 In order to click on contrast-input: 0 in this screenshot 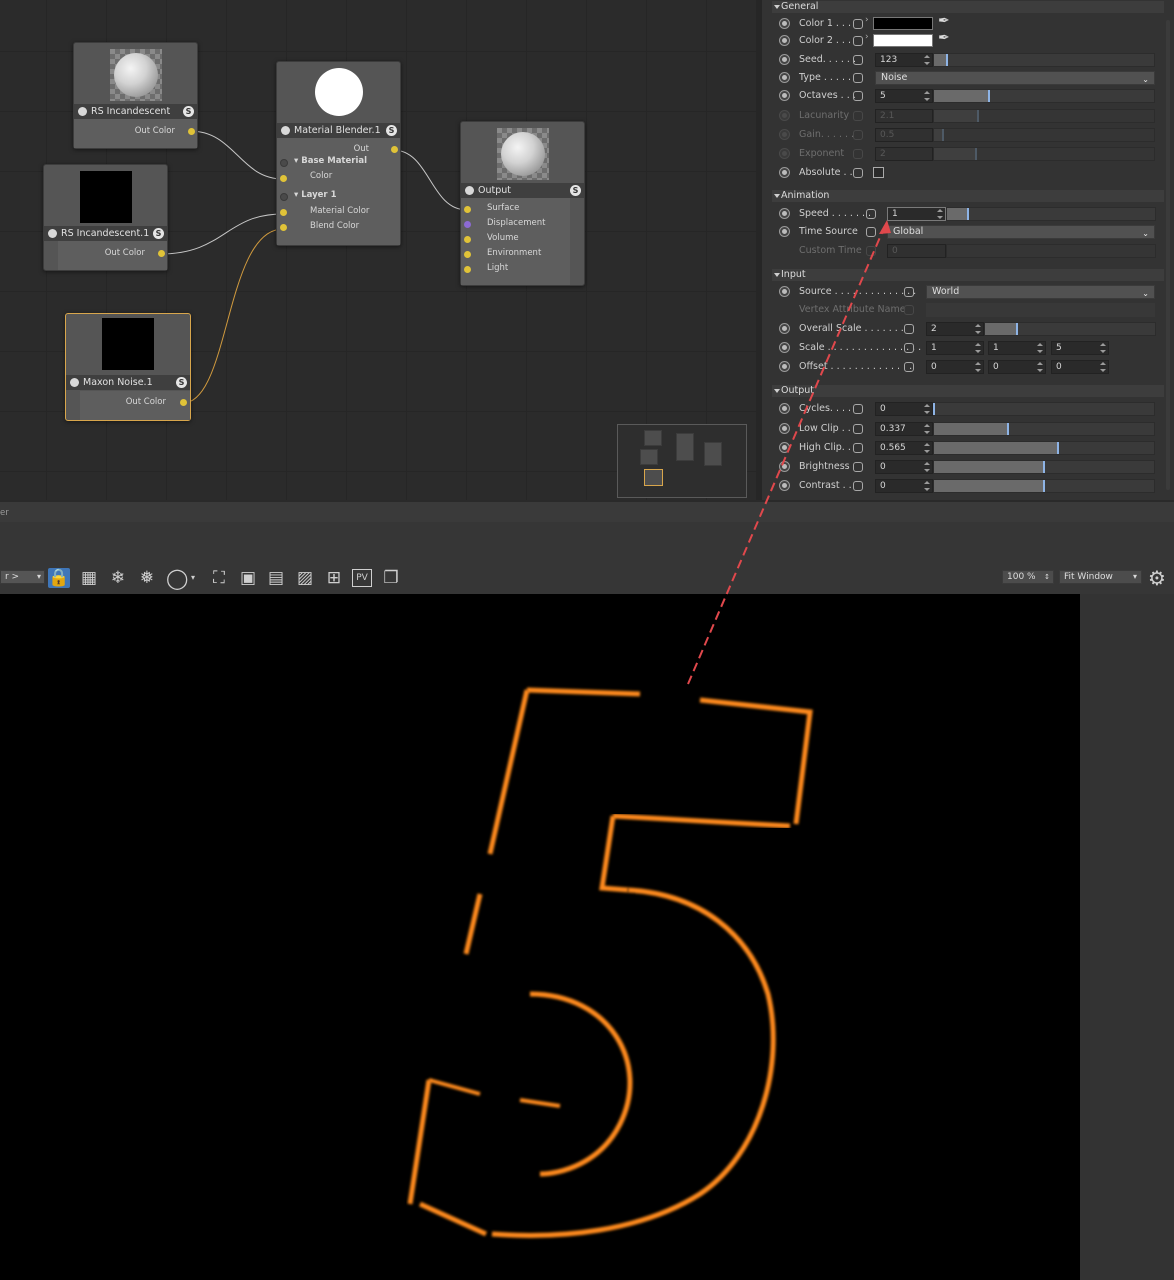, I will do `click(904, 486)`.